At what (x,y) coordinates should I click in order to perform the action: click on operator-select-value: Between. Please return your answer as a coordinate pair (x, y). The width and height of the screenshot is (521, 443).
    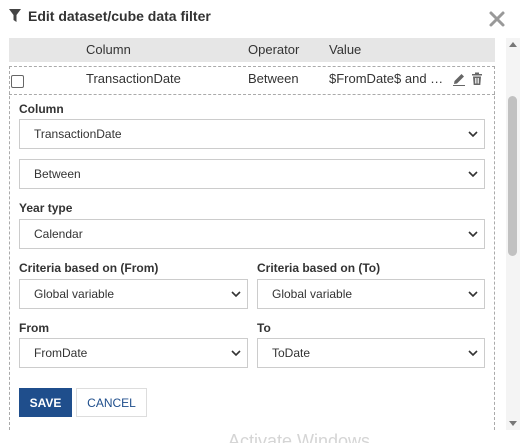
    Looking at the image, I should click on (57, 174).